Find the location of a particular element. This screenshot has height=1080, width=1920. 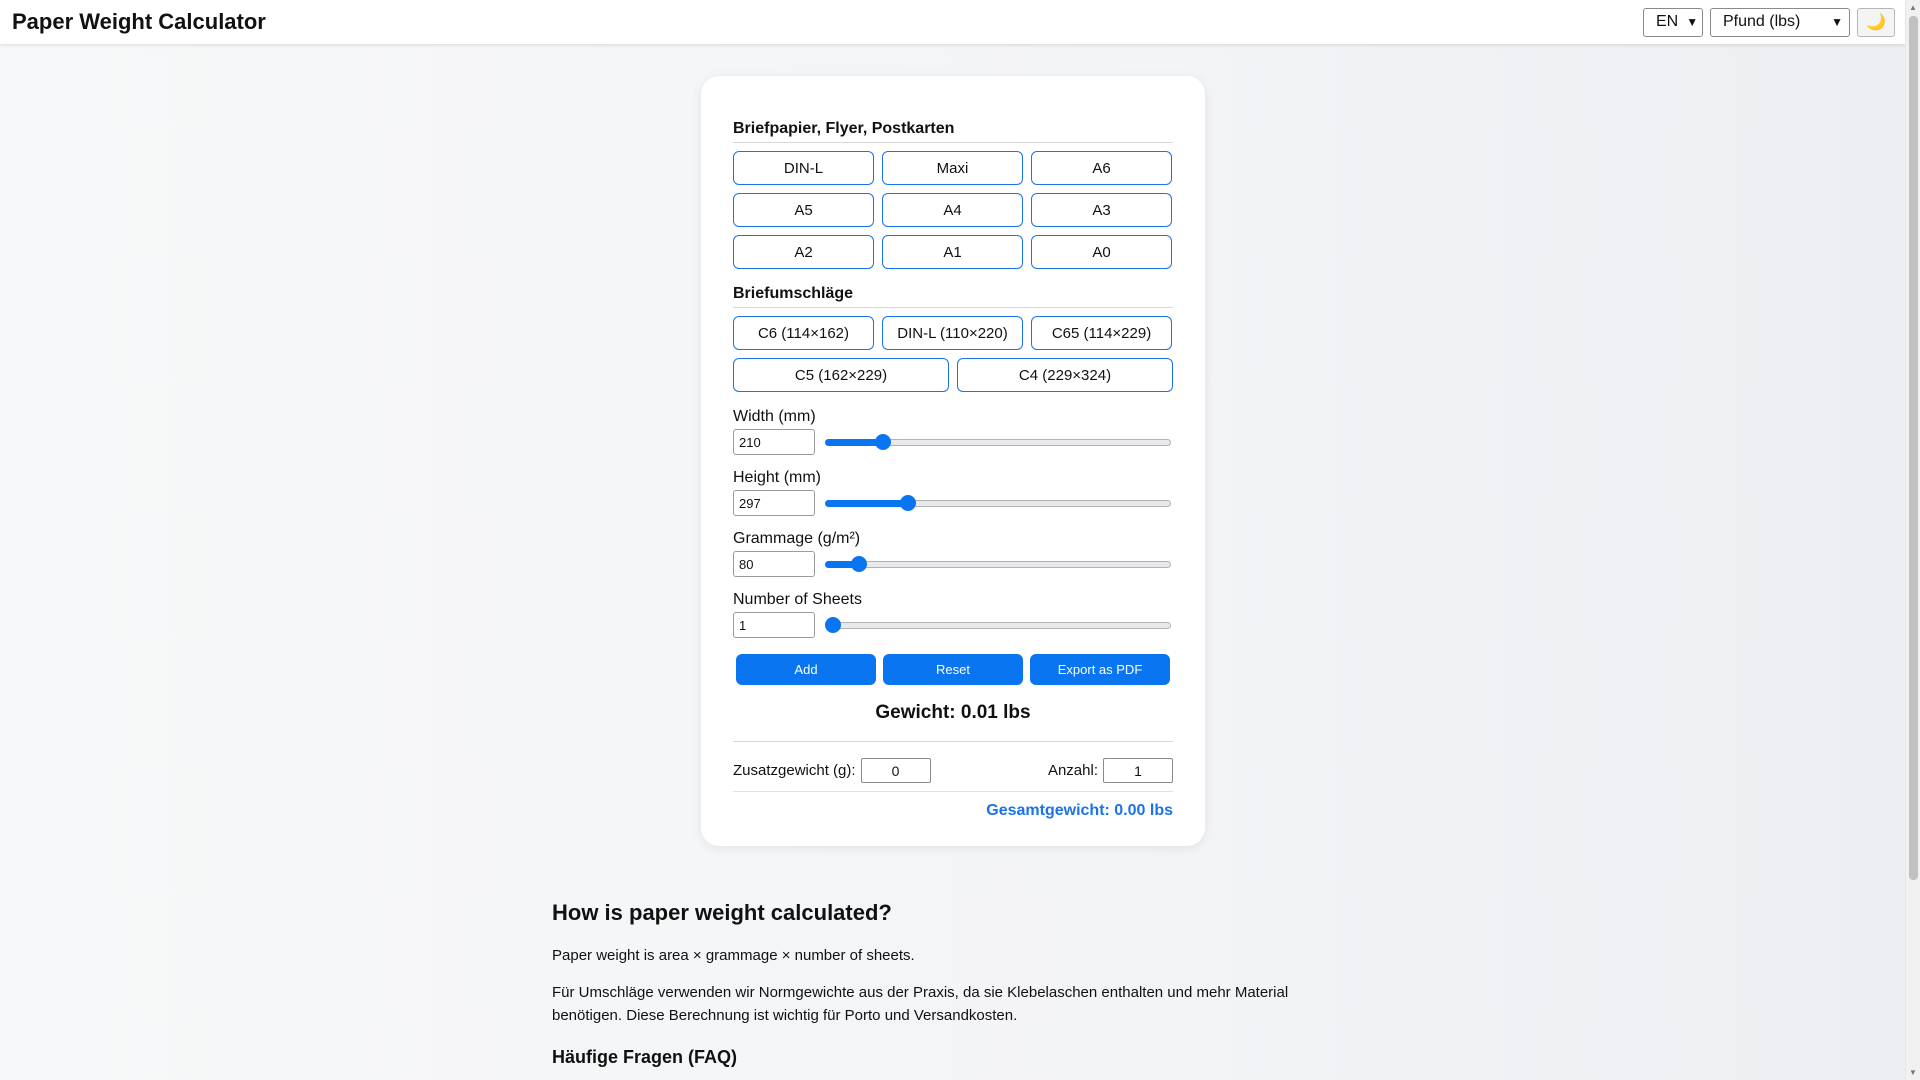

height-row: 297 is located at coordinates (953, 503).